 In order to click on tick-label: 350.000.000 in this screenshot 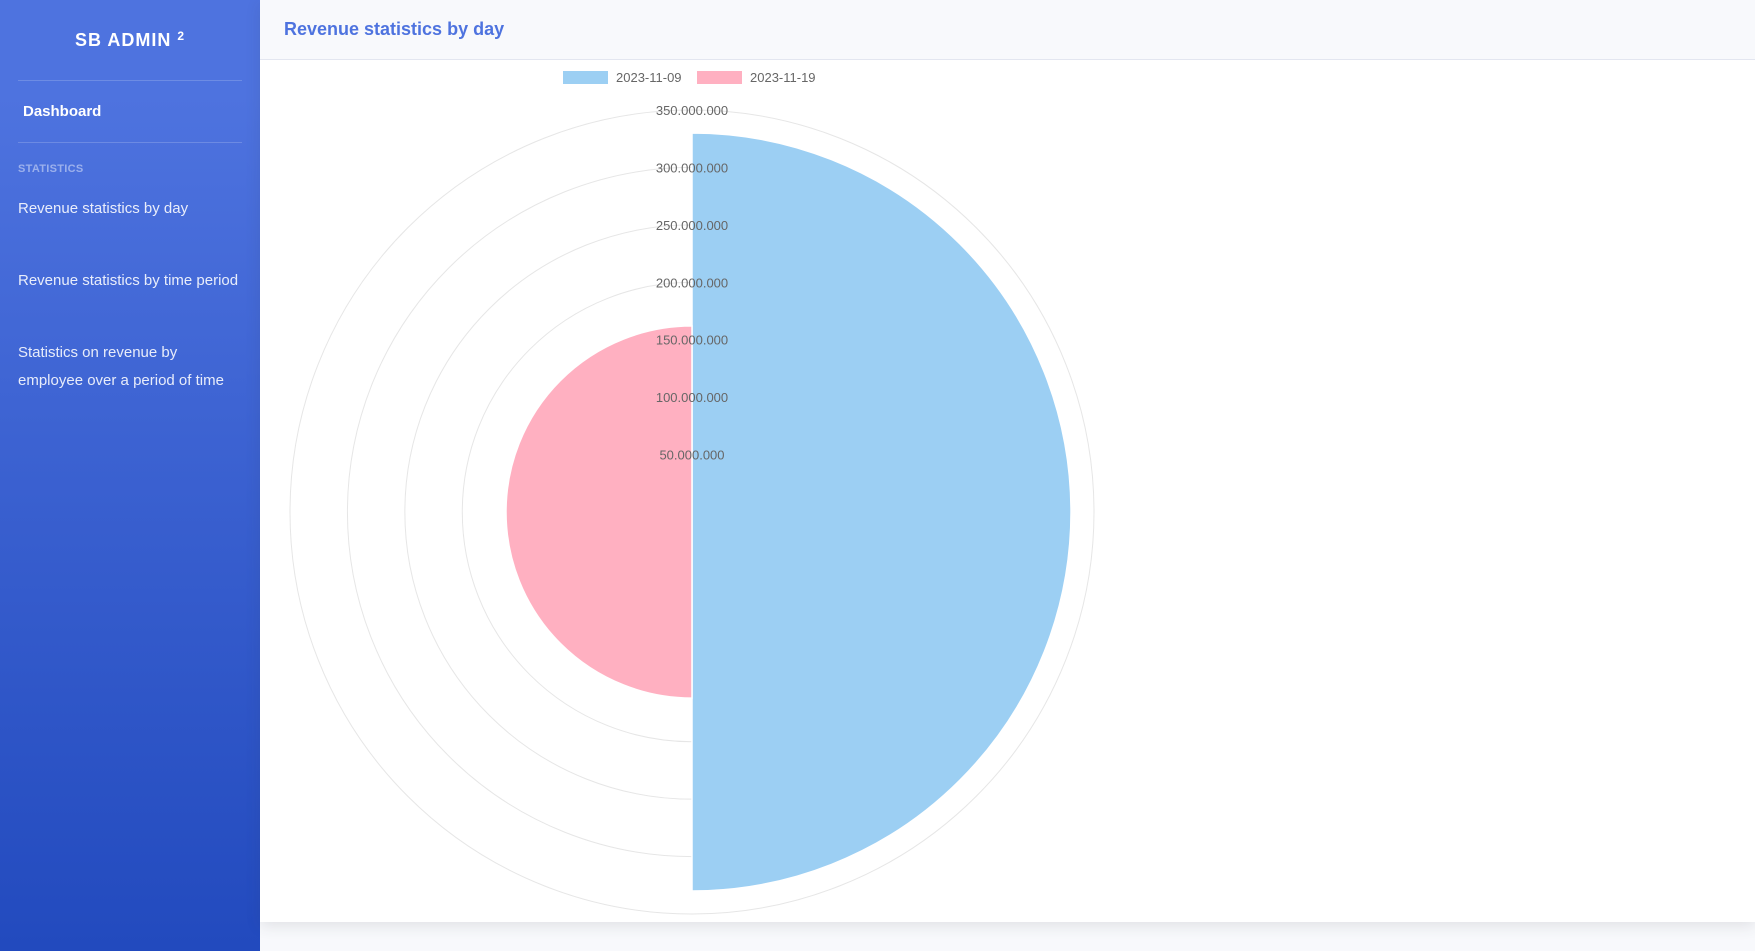, I will do `click(692, 110)`.